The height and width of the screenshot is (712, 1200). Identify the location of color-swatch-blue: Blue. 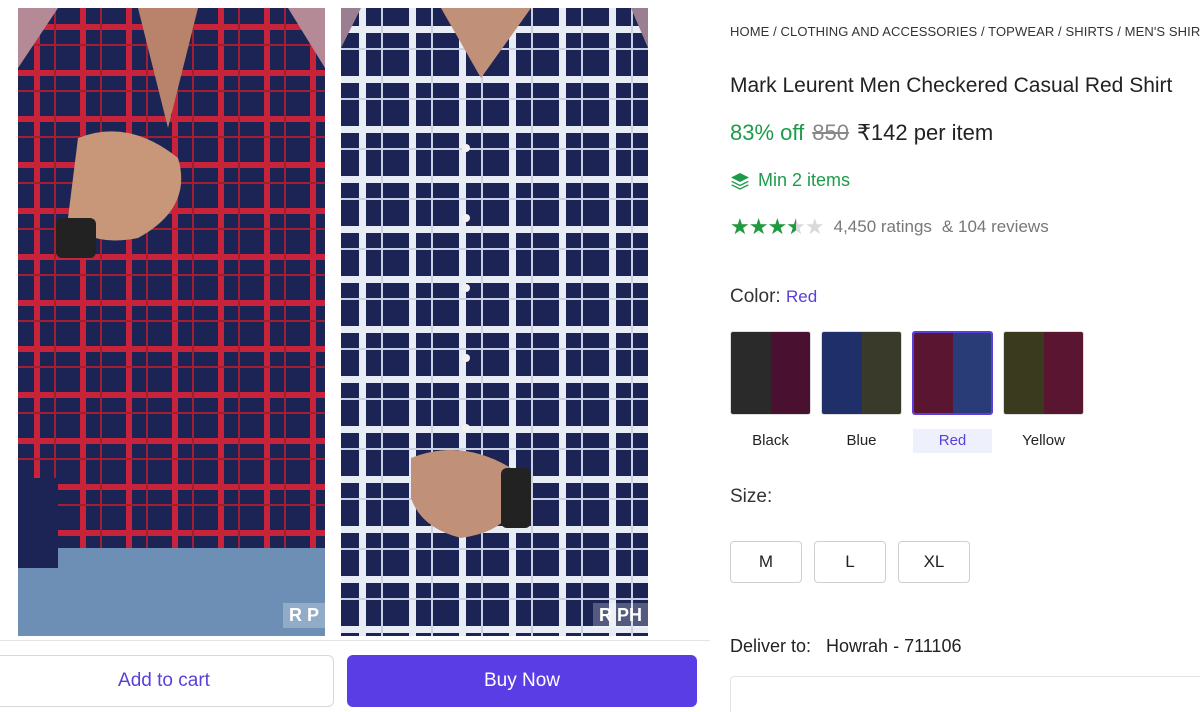
(861, 392).